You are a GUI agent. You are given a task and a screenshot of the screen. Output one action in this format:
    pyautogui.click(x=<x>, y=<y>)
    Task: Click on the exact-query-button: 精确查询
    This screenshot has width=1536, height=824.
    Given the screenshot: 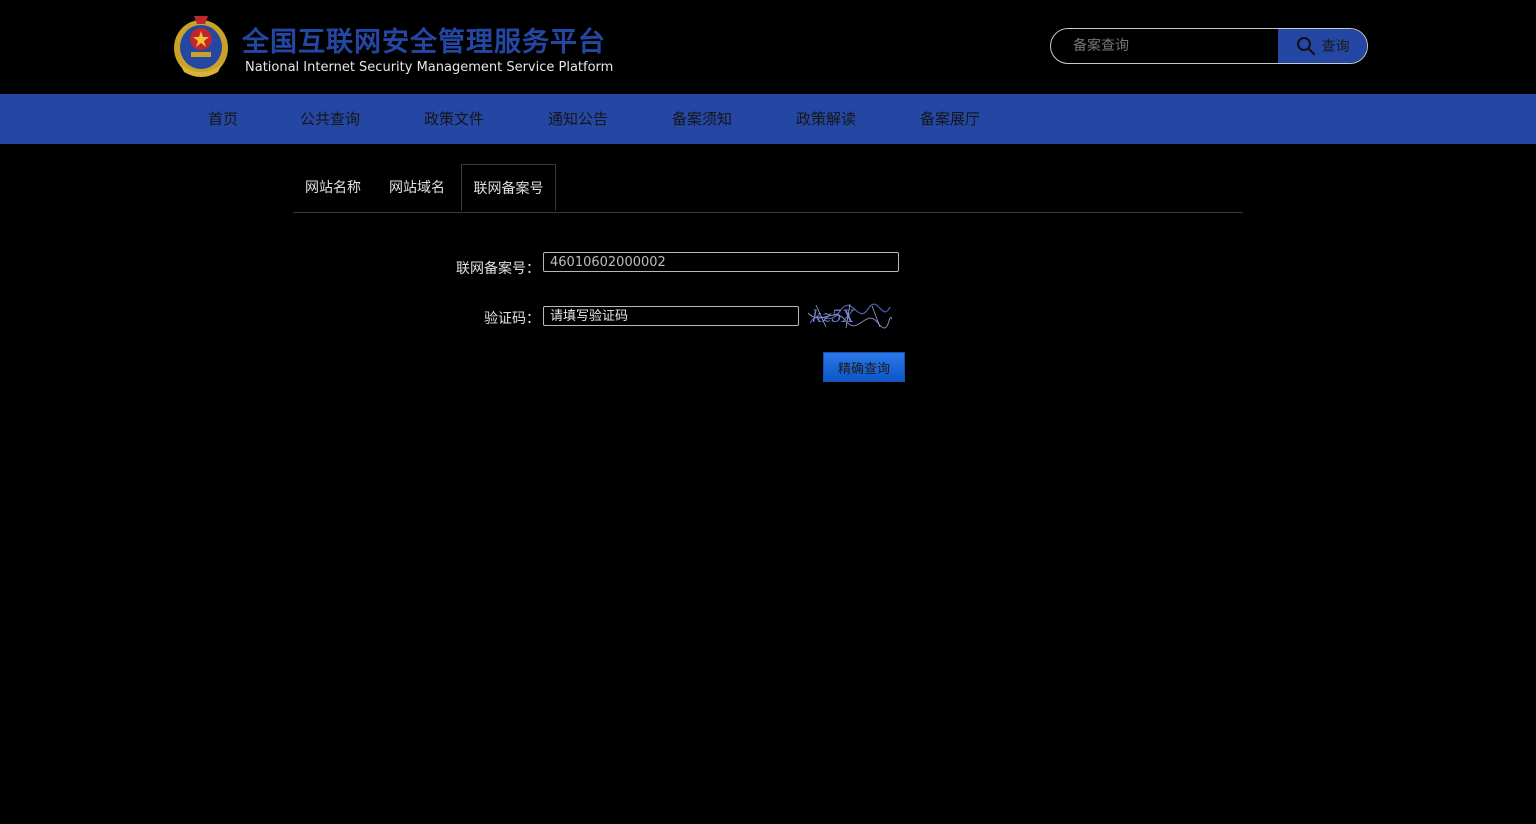 What is the action you would take?
    pyautogui.click(x=864, y=367)
    